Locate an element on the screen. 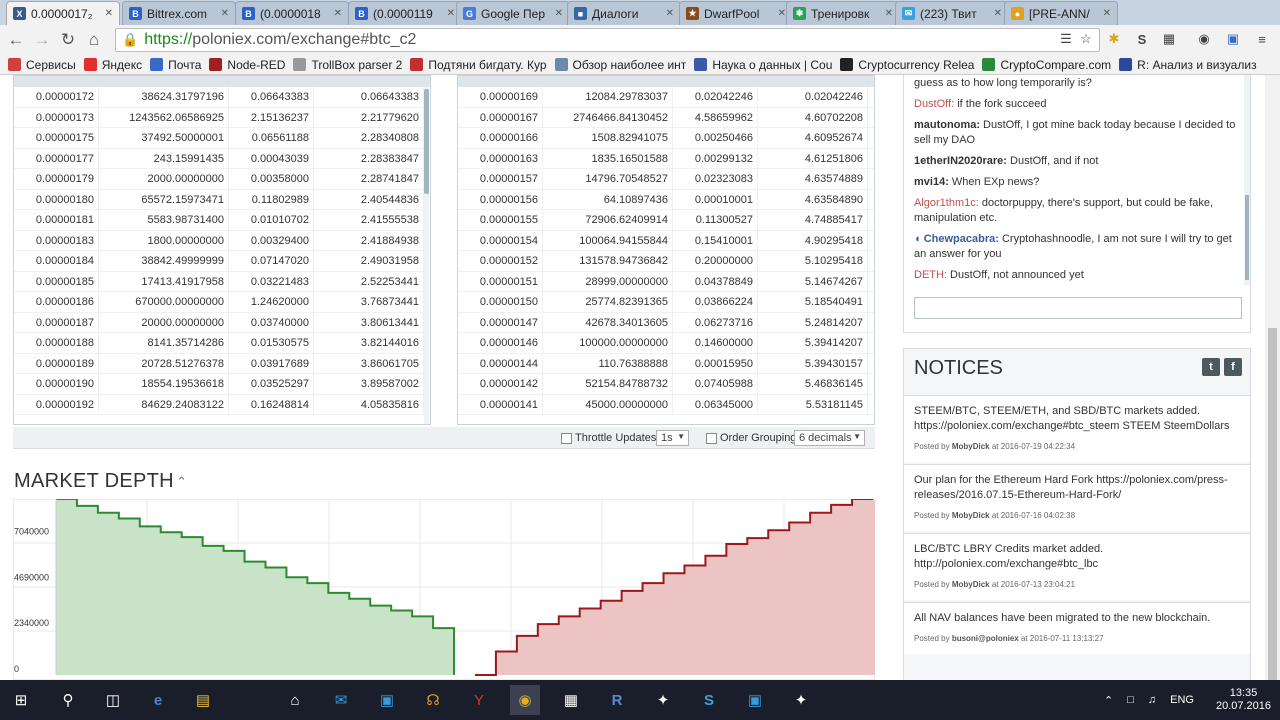 The image size is (1280, 720). grouping-select: 6 decimals ▼ is located at coordinates (829, 438).